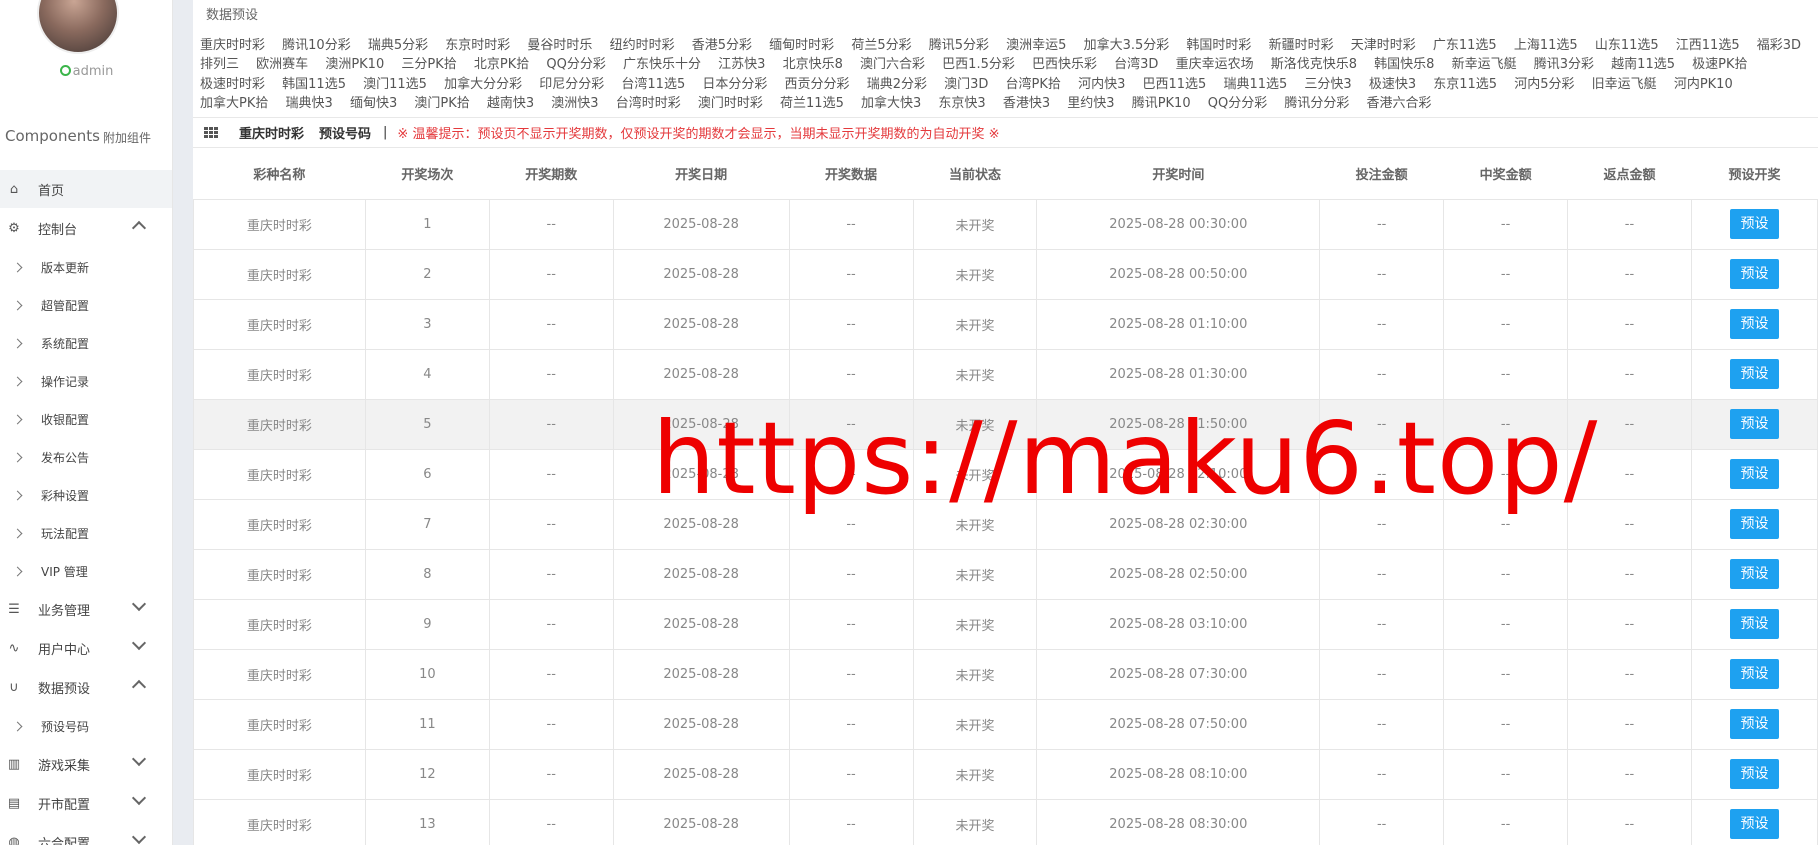 This screenshot has width=1818, height=845. Describe the element at coordinates (86, 803) in the screenshot. I see `sidebar-item-market-config: ▤ 开市配置` at that location.